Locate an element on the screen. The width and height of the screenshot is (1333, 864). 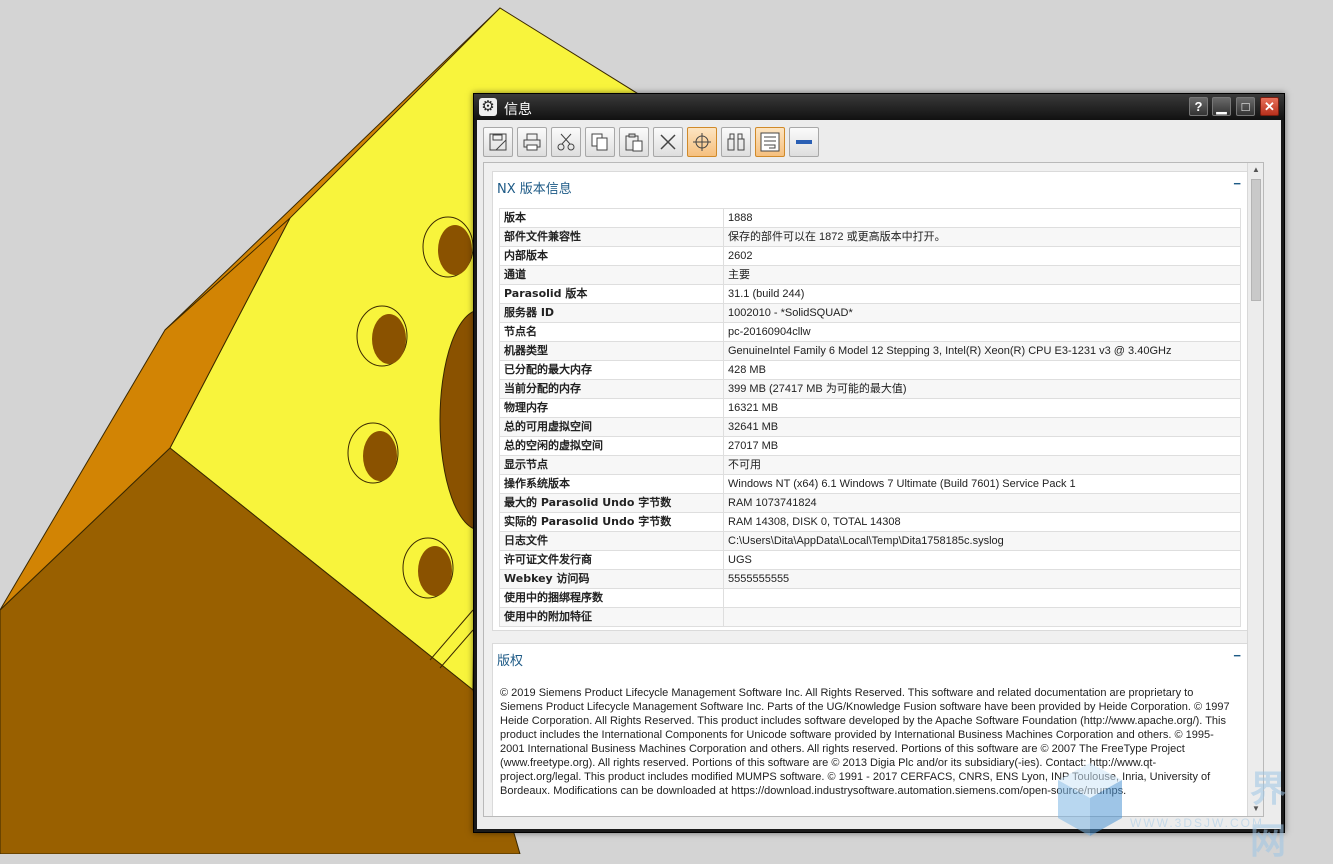
watermark: 界网 WWW.3DSJW.COM is located at coordinates (1185, 810).